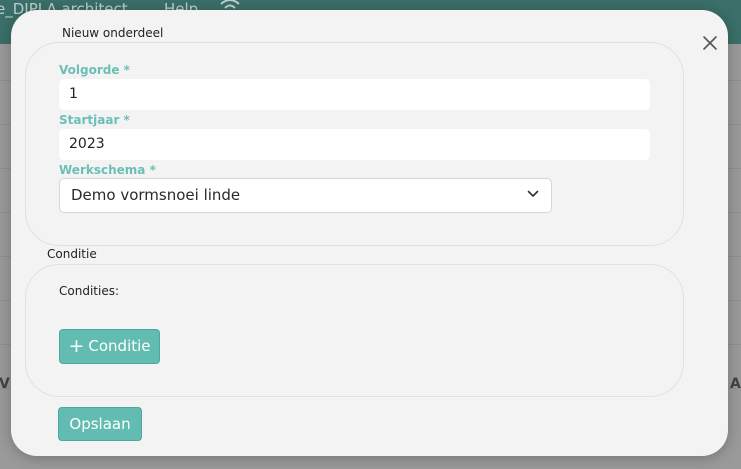 The image size is (741, 469). Describe the element at coordinates (533, 195) in the screenshot. I see `chevron-down-icon` at that location.